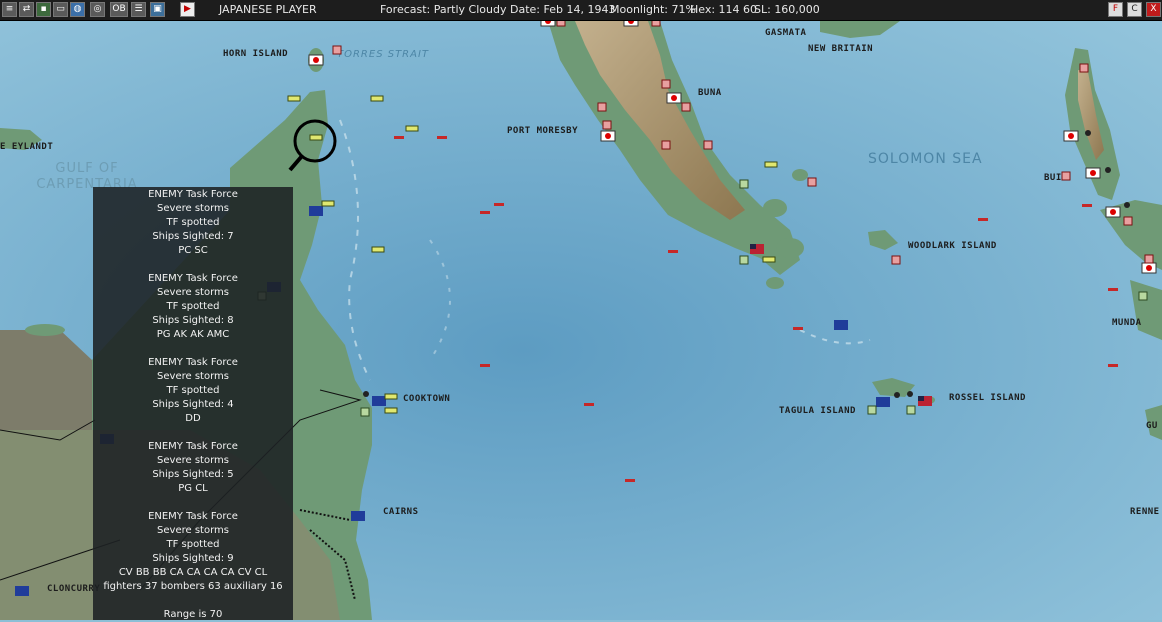 This screenshot has height=622, width=1162. Describe the element at coordinates (1134, 9) in the screenshot. I see `c-button: C` at that location.